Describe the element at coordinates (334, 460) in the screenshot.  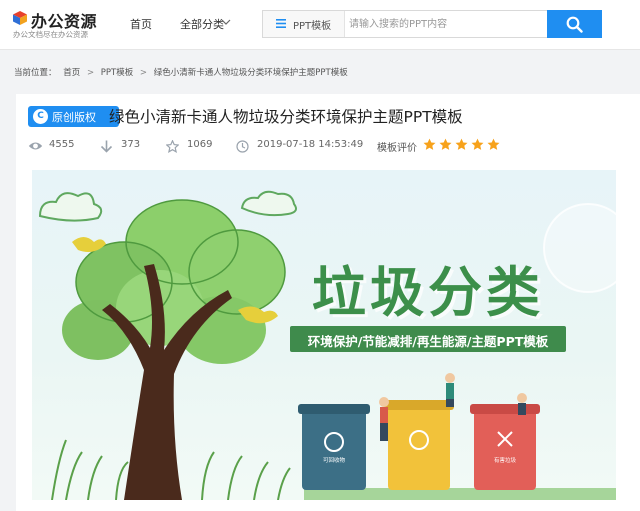
I see `bin-label-recyclable: 可回收物` at that location.